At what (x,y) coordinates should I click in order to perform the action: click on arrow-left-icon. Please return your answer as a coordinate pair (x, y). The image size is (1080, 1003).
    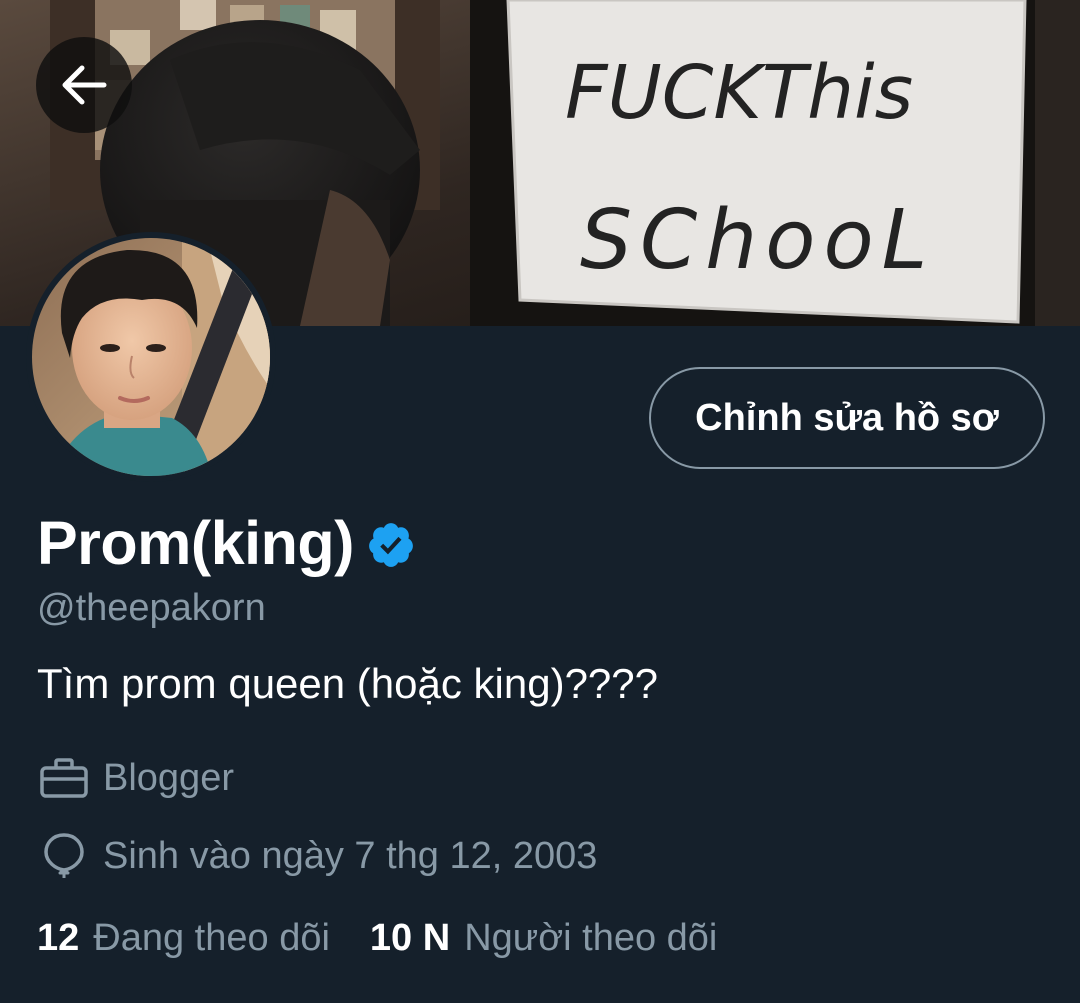
    Looking at the image, I should click on (84, 85).